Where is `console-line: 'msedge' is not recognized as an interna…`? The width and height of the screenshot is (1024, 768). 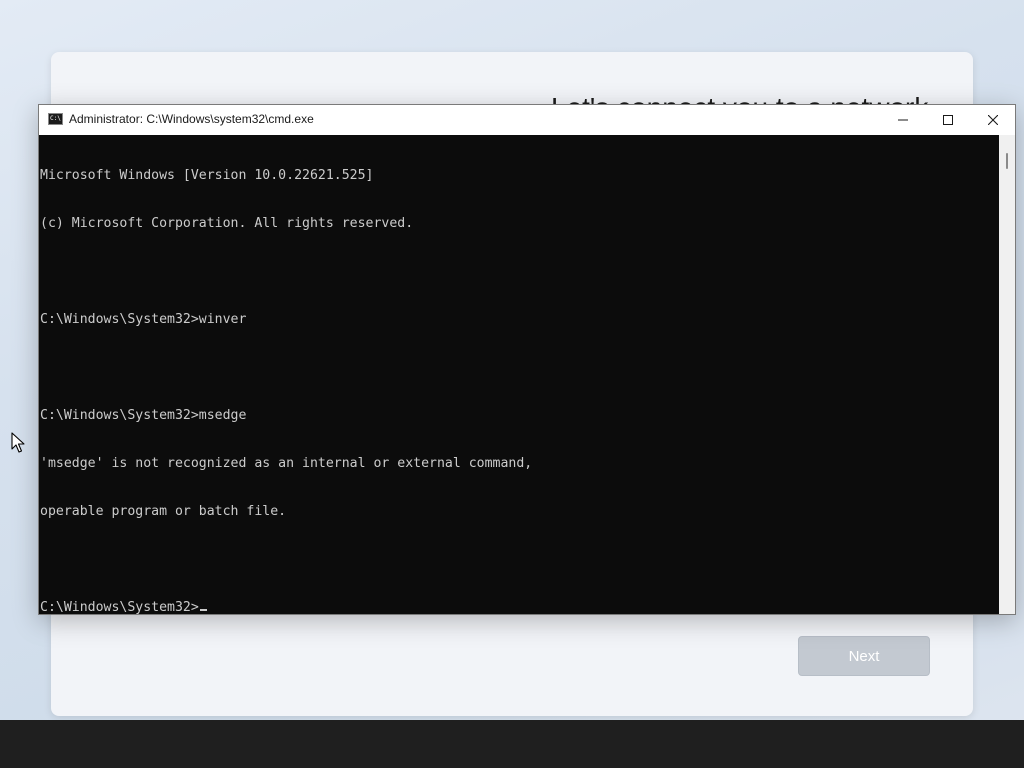
console-line: 'msedge' is not recognized as an interna… is located at coordinates (286, 463).